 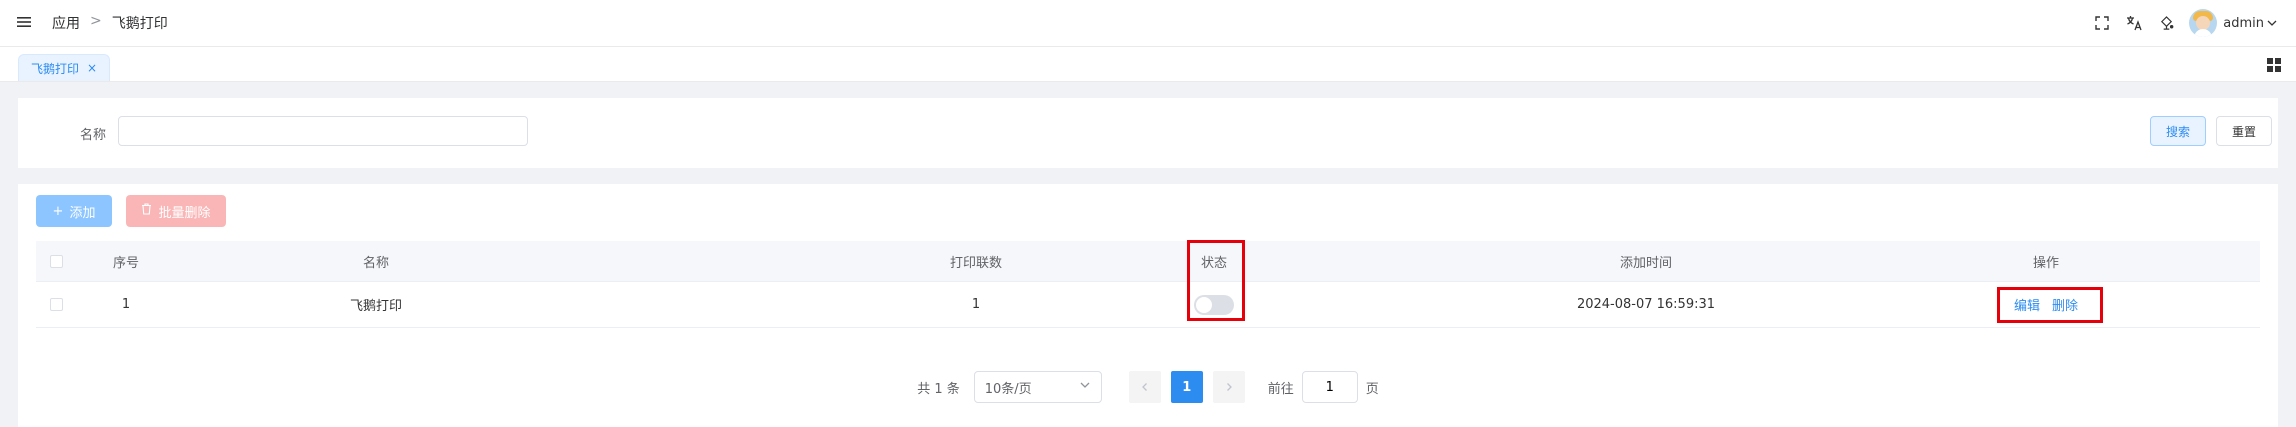 What do you see at coordinates (1148, 64) in the screenshot?
I see `tags-view-bar: 飞鹅打印 ×` at bounding box center [1148, 64].